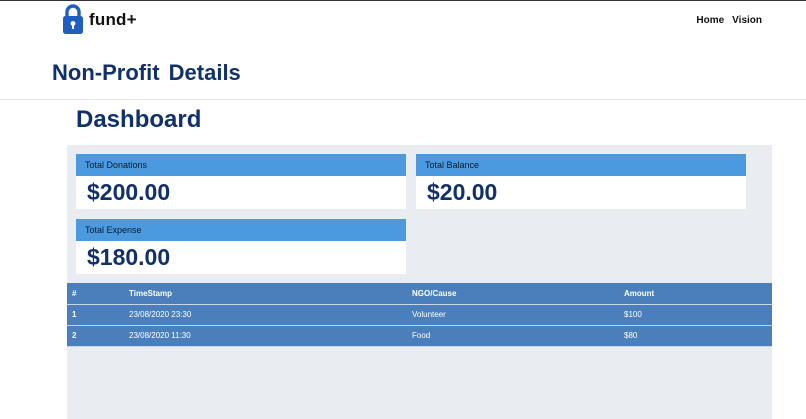  I want to click on row-amount: $80, so click(695, 336).